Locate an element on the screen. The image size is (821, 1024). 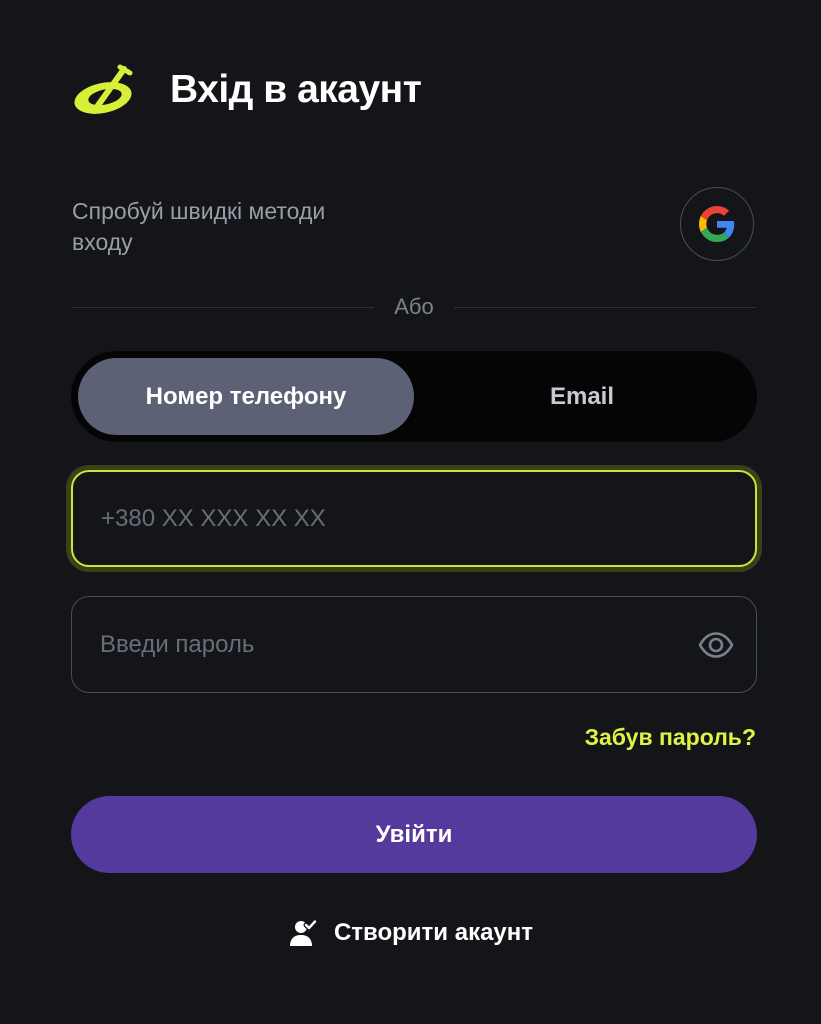
phone-field-container is located at coordinates (414, 518).